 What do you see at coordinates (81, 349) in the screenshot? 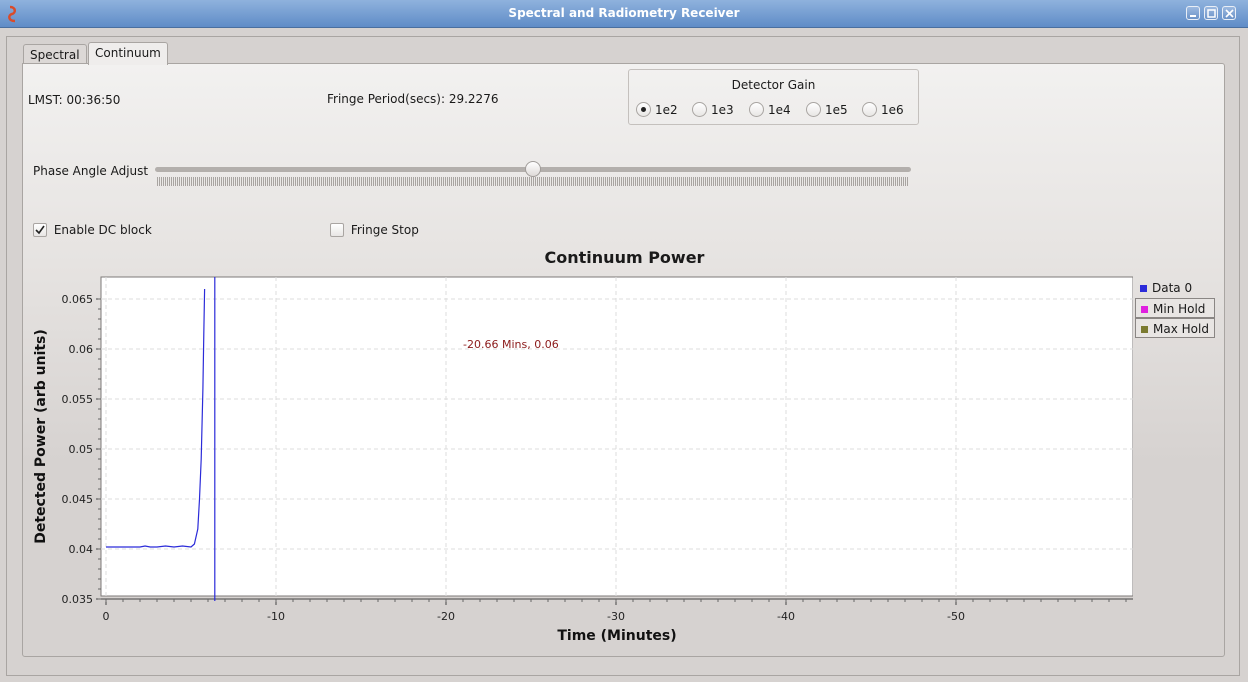
I see `y-tick-label: 0.06` at bounding box center [81, 349].